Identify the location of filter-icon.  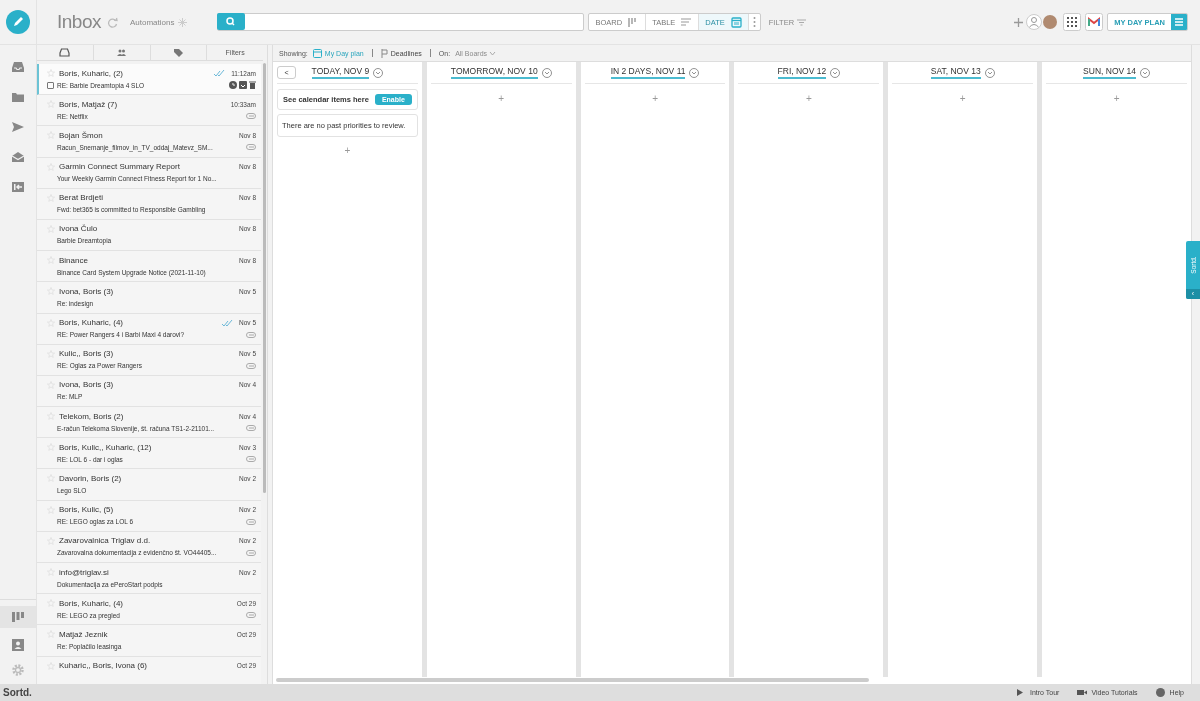
(802, 22).